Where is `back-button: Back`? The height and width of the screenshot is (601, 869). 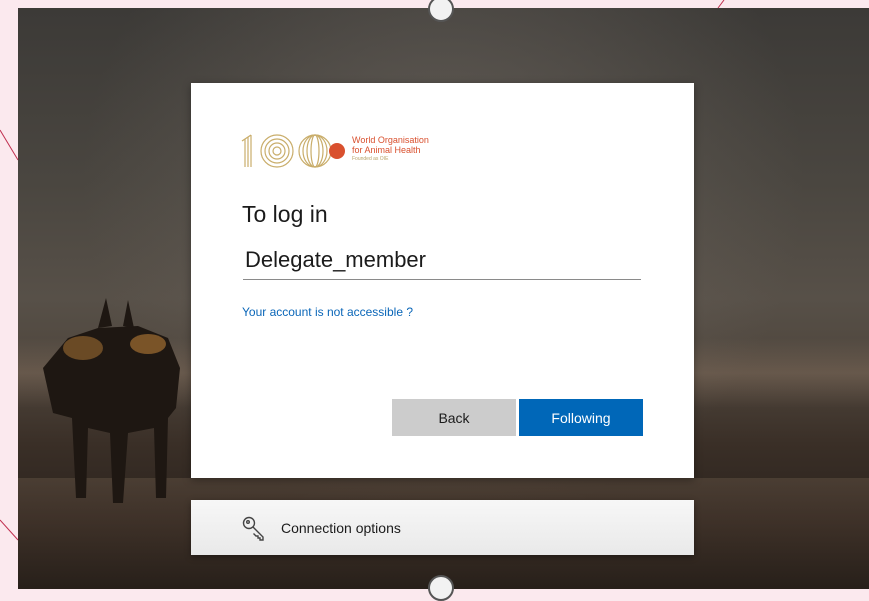 back-button: Back is located at coordinates (454, 417).